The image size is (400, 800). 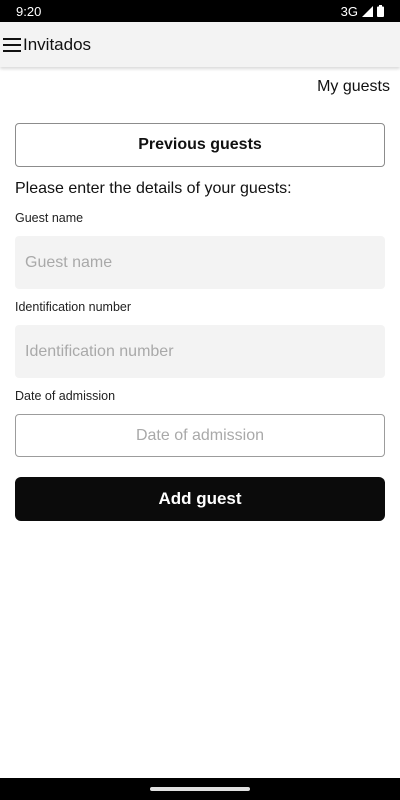 What do you see at coordinates (153, 188) in the screenshot?
I see `form-instructions: Please enter the details of your guests:` at bounding box center [153, 188].